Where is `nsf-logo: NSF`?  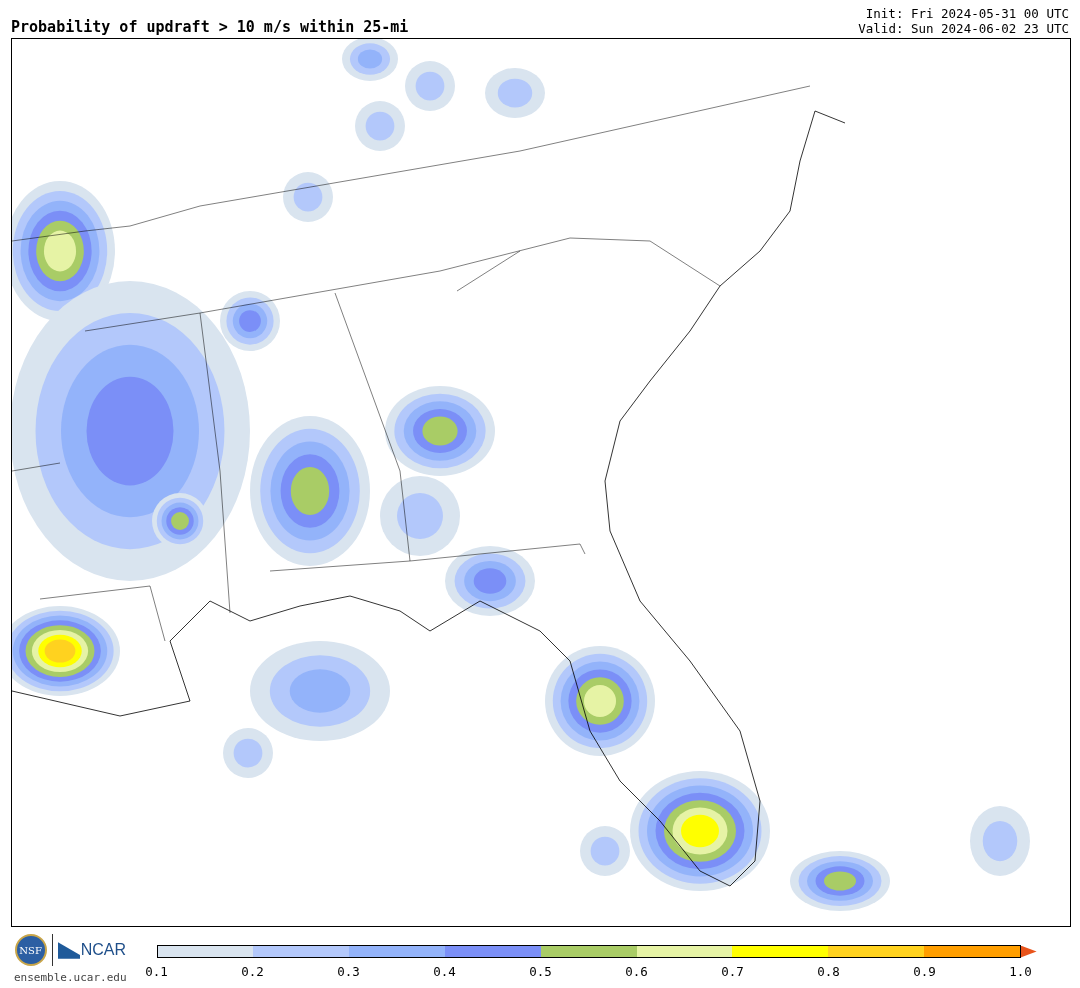
nsf-logo: NSF is located at coordinates (30, 950).